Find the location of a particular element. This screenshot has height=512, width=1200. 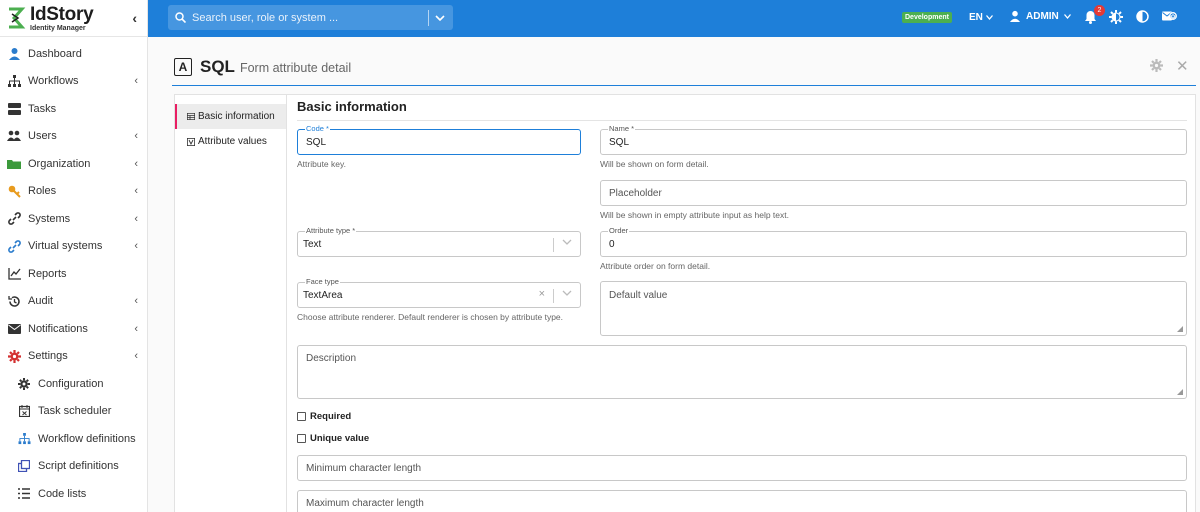

header-divider is located at coordinates (684, 85).